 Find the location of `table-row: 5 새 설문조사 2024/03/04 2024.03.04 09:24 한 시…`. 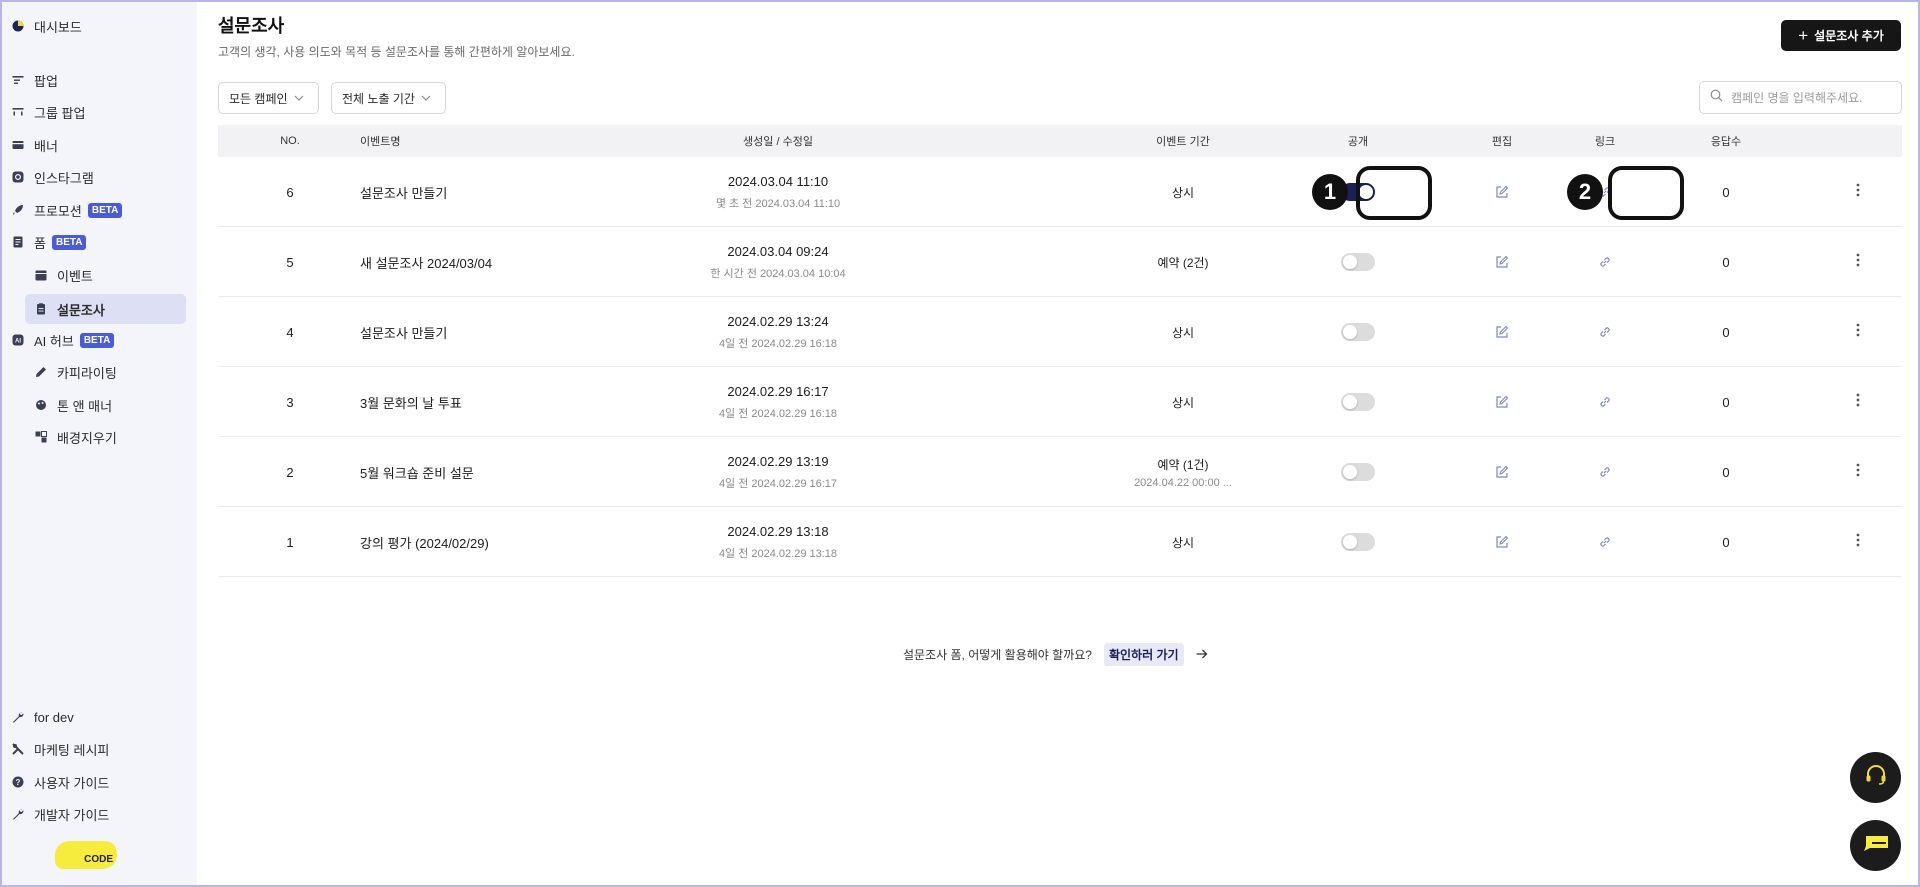

table-row: 5 새 설문조사 2024/03/04 2024.03.04 09:24 한 시… is located at coordinates (1060, 262).